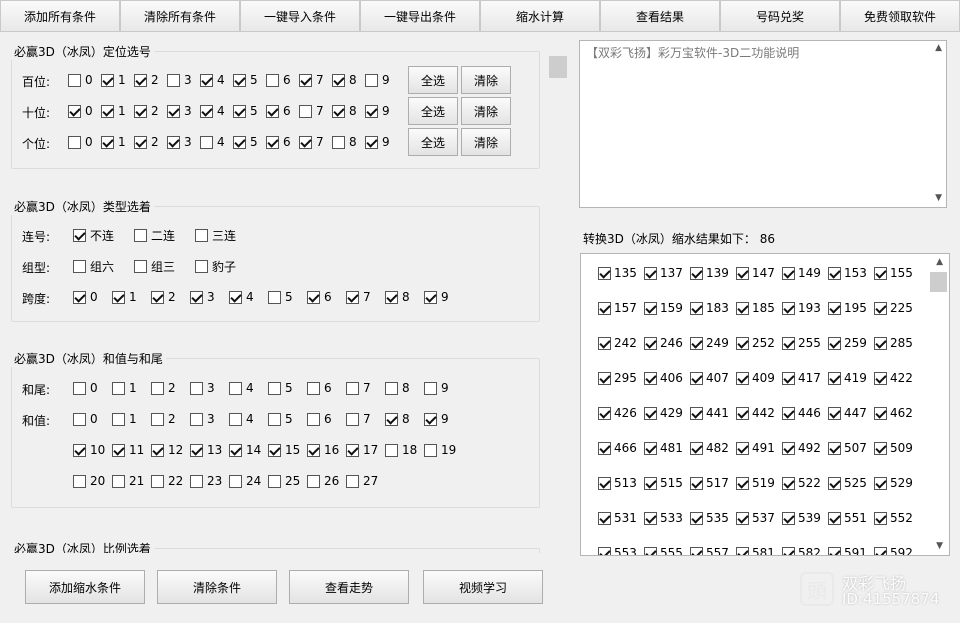  I want to click on scroll-up-icon: ▲, so click(939, 262).